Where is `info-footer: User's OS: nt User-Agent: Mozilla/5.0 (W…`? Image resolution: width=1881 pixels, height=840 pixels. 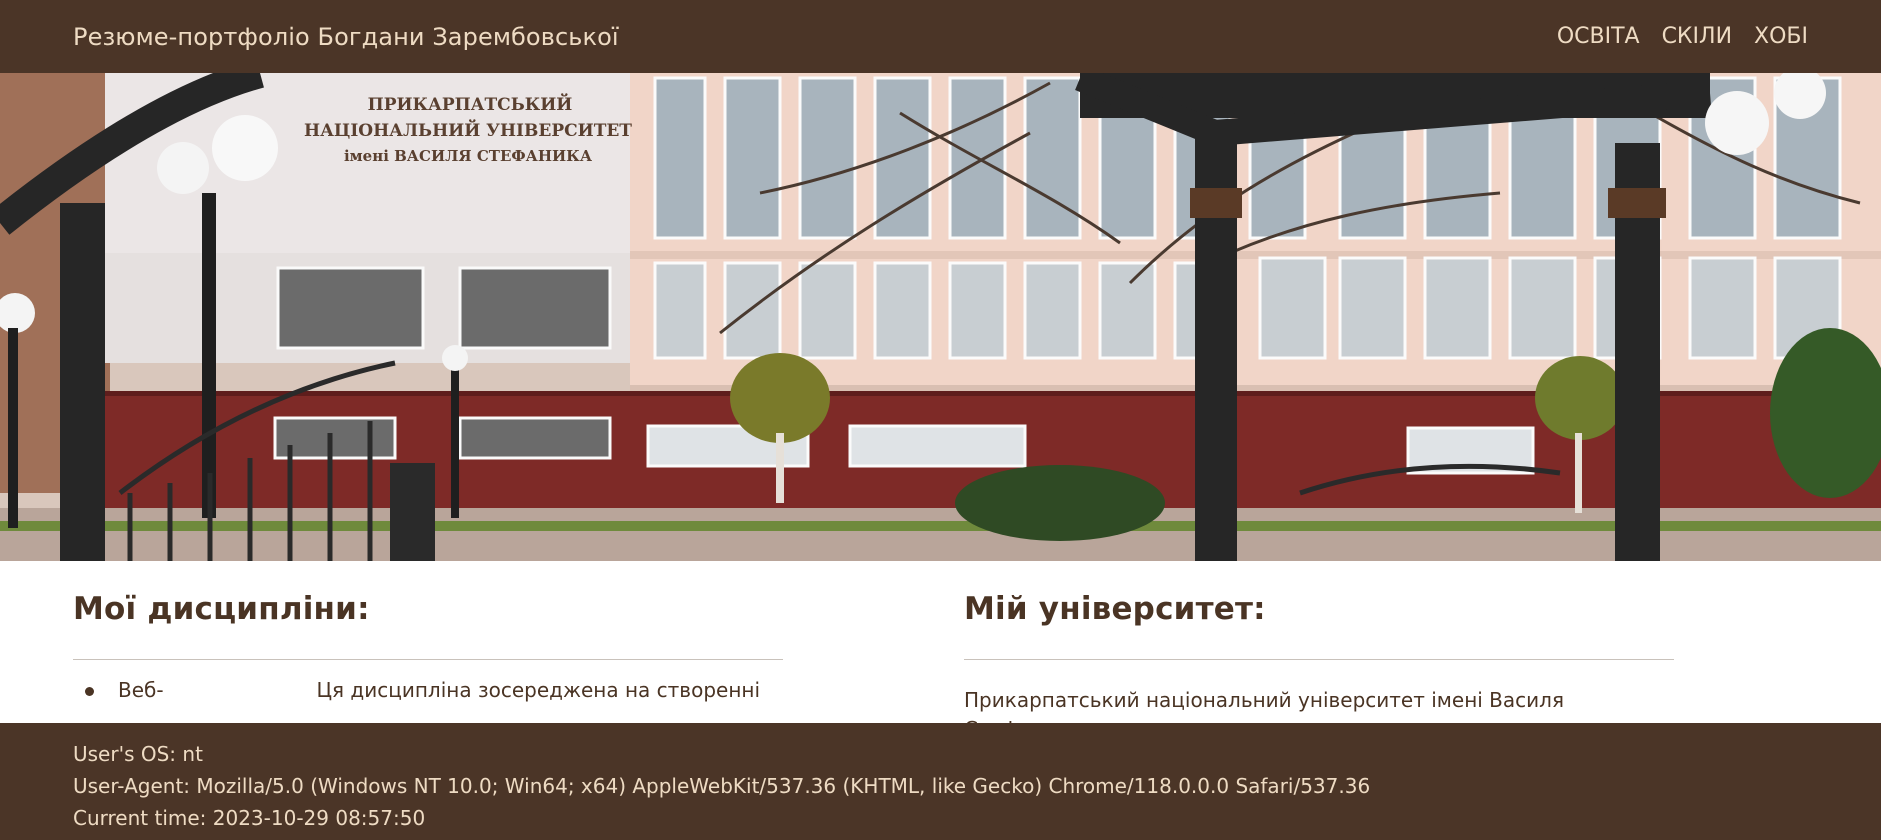 info-footer: User's OS: nt User-Agent: Mozilla/5.0 (W… is located at coordinates (940, 781).